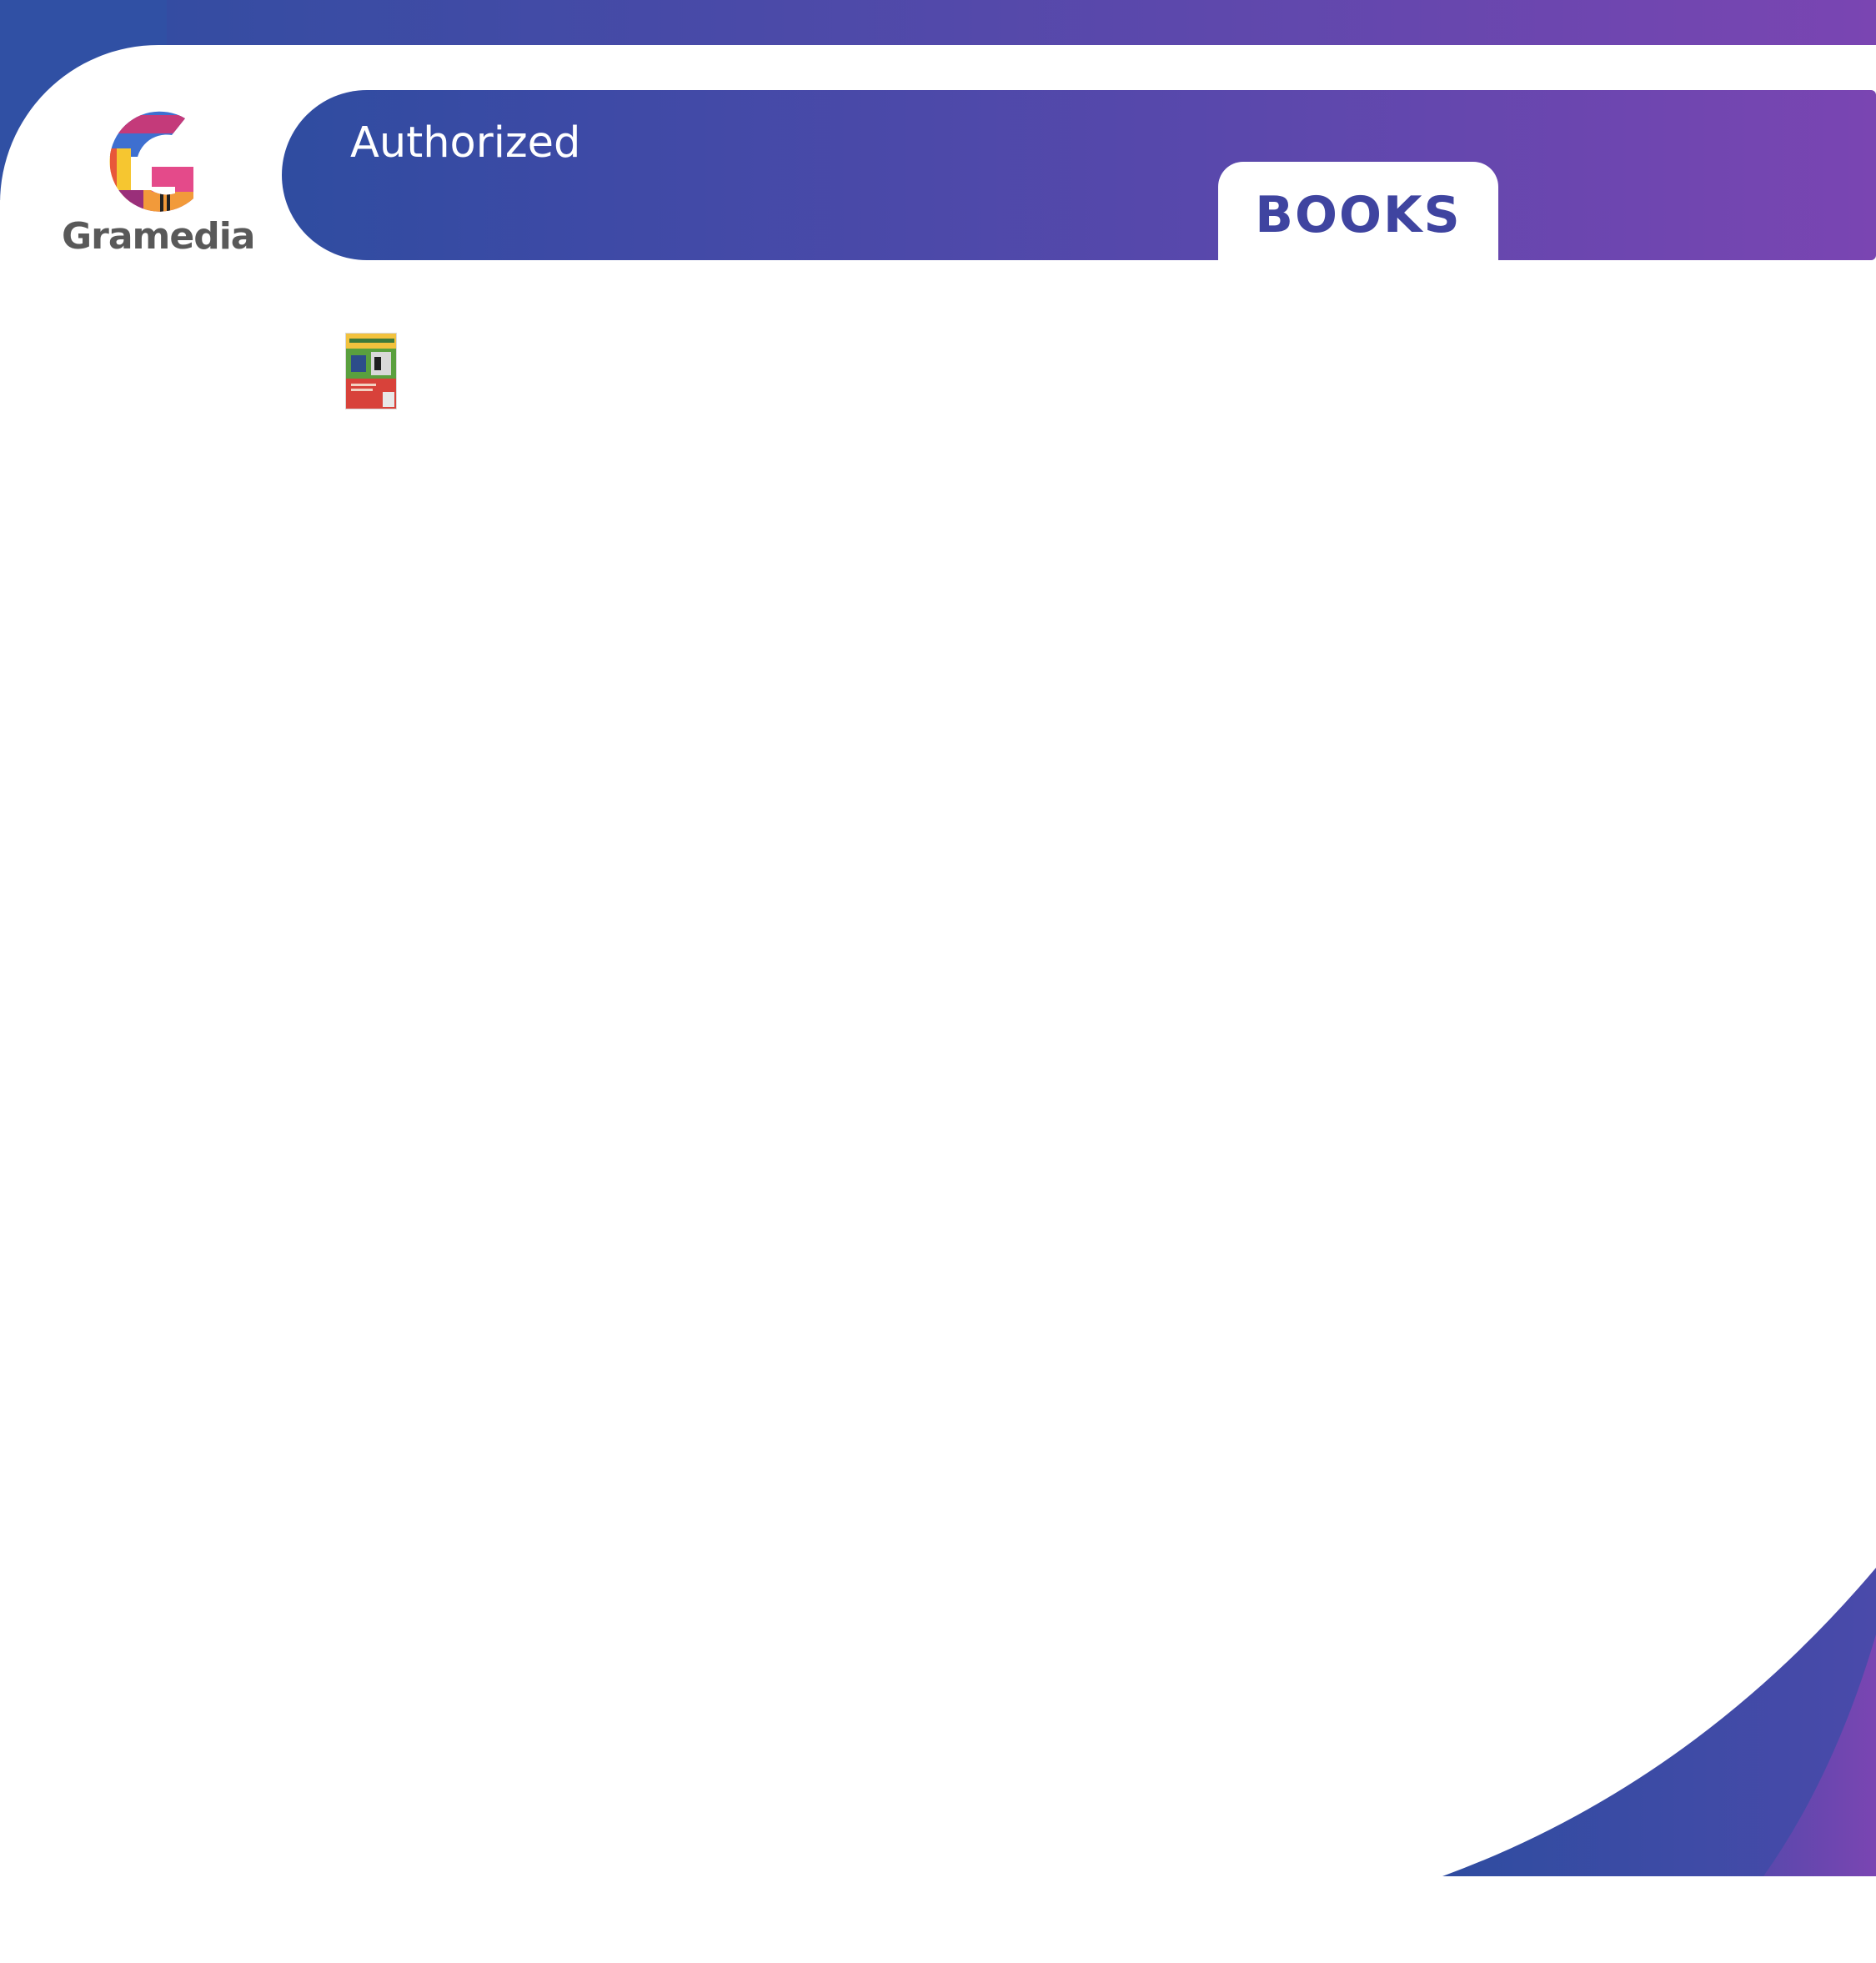 The width and height of the screenshot is (1876, 1963). I want to click on book-cover-art, so click(371, 371).